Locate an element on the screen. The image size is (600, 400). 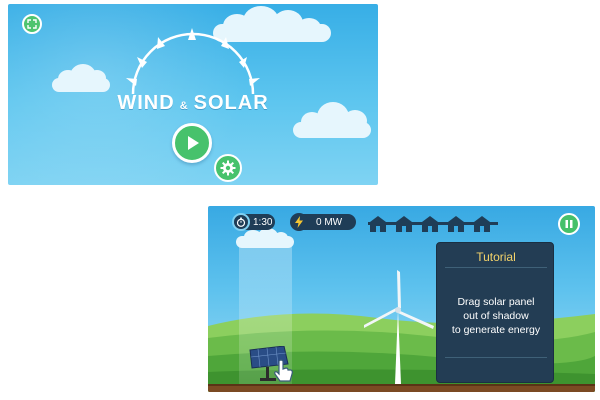
title-word-wind: WIND is located at coordinates (146, 103).